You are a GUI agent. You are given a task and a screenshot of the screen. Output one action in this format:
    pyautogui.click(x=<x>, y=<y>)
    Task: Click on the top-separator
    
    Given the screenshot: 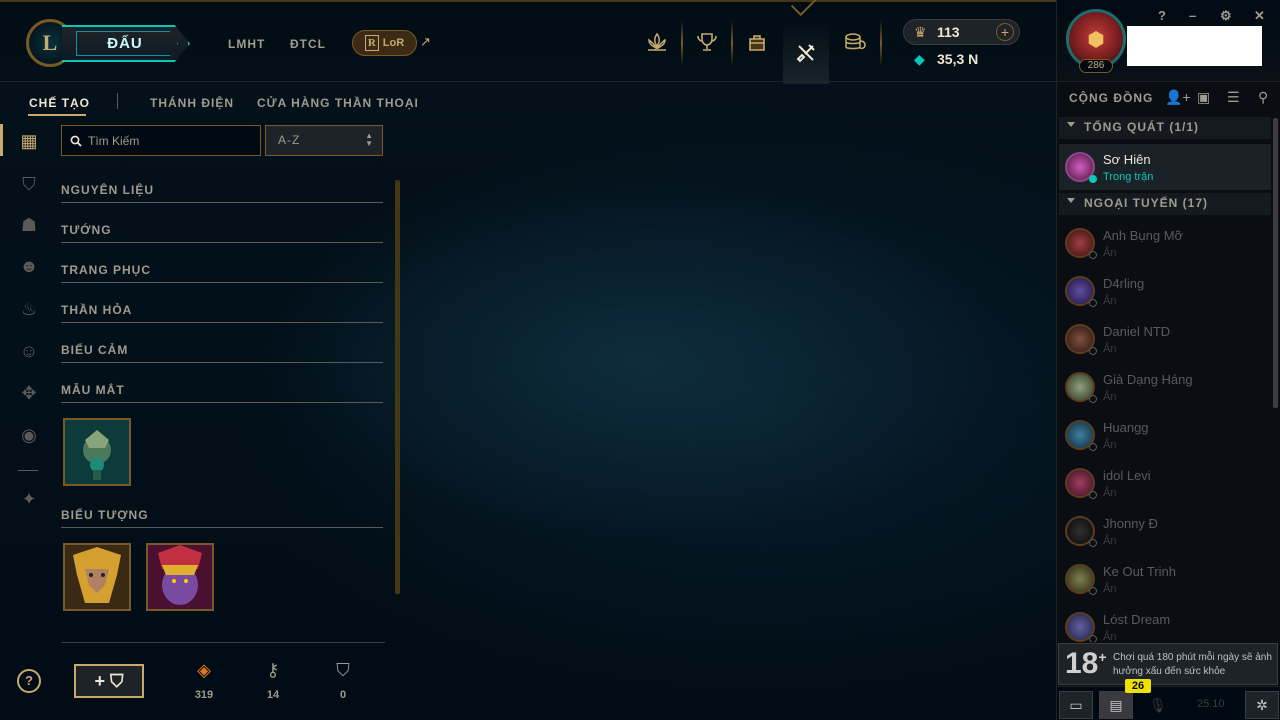 What is the action you would take?
    pyautogui.click(x=682, y=43)
    